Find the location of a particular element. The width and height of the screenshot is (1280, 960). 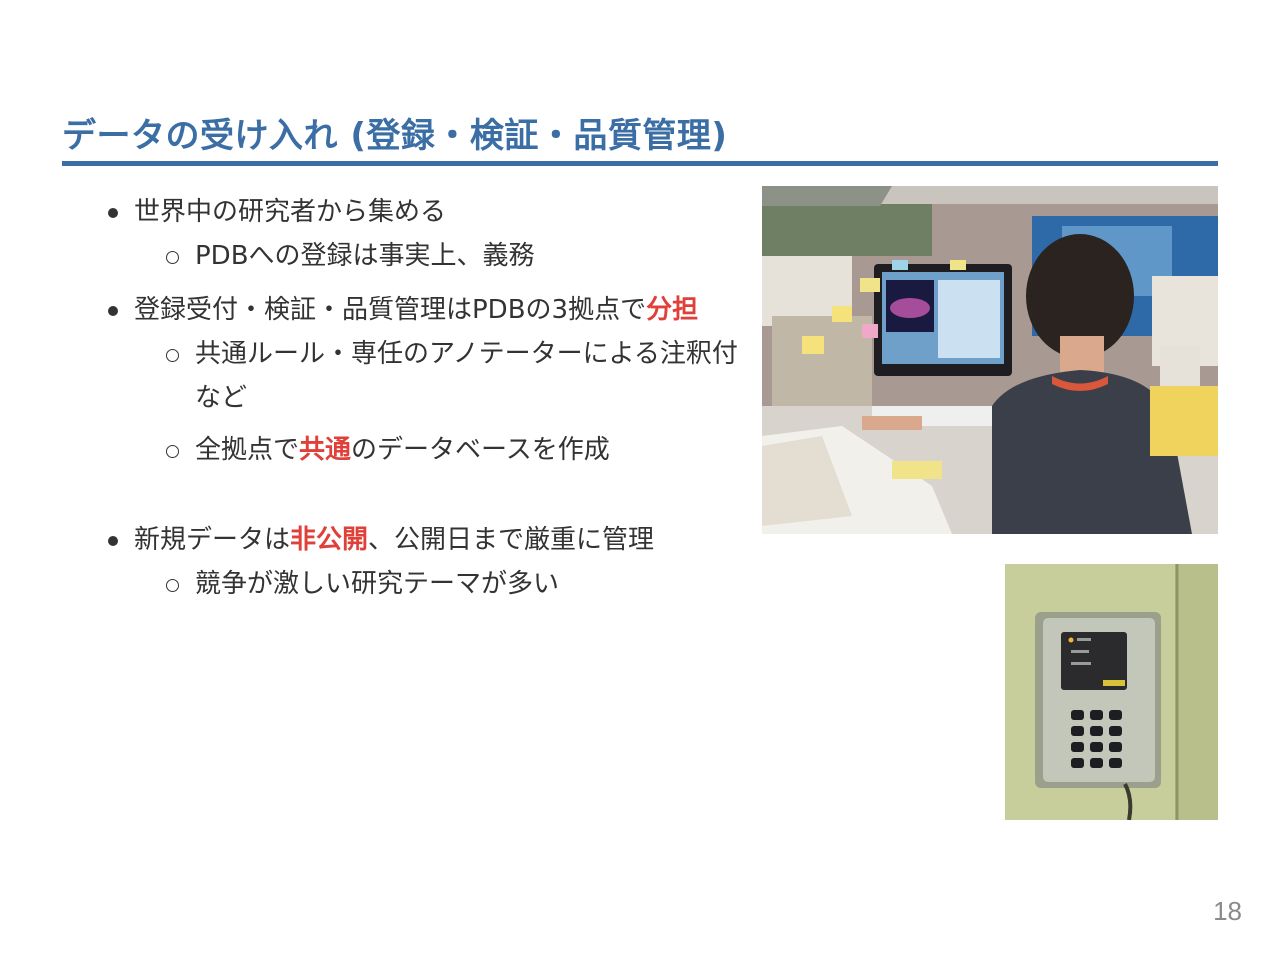

bullet-2-sub-1: 共通ルール・専任のアノテーターによる注釈付など is located at coordinates (425, 376).